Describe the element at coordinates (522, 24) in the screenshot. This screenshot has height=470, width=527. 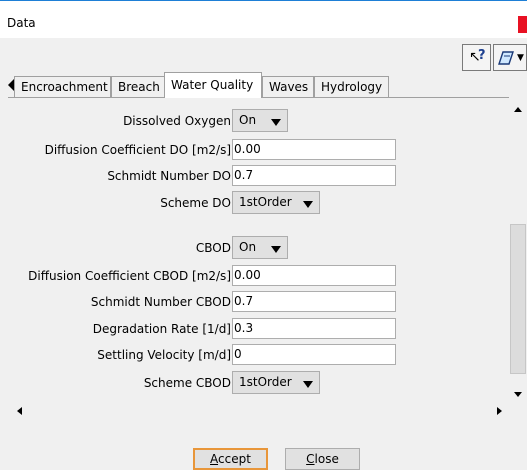
I see `window-close-button` at that location.